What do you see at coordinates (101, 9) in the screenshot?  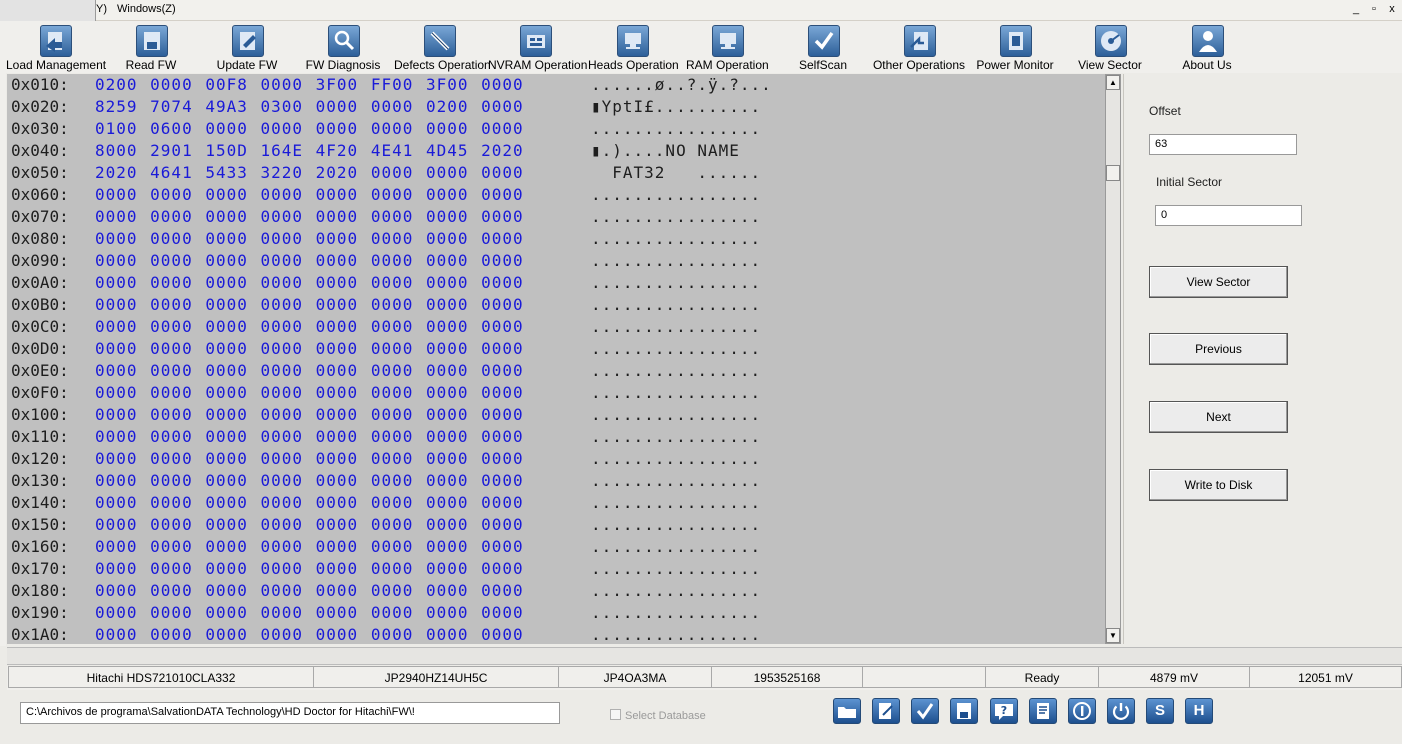 I see `menu-item-partial: Y)` at bounding box center [101, 9].